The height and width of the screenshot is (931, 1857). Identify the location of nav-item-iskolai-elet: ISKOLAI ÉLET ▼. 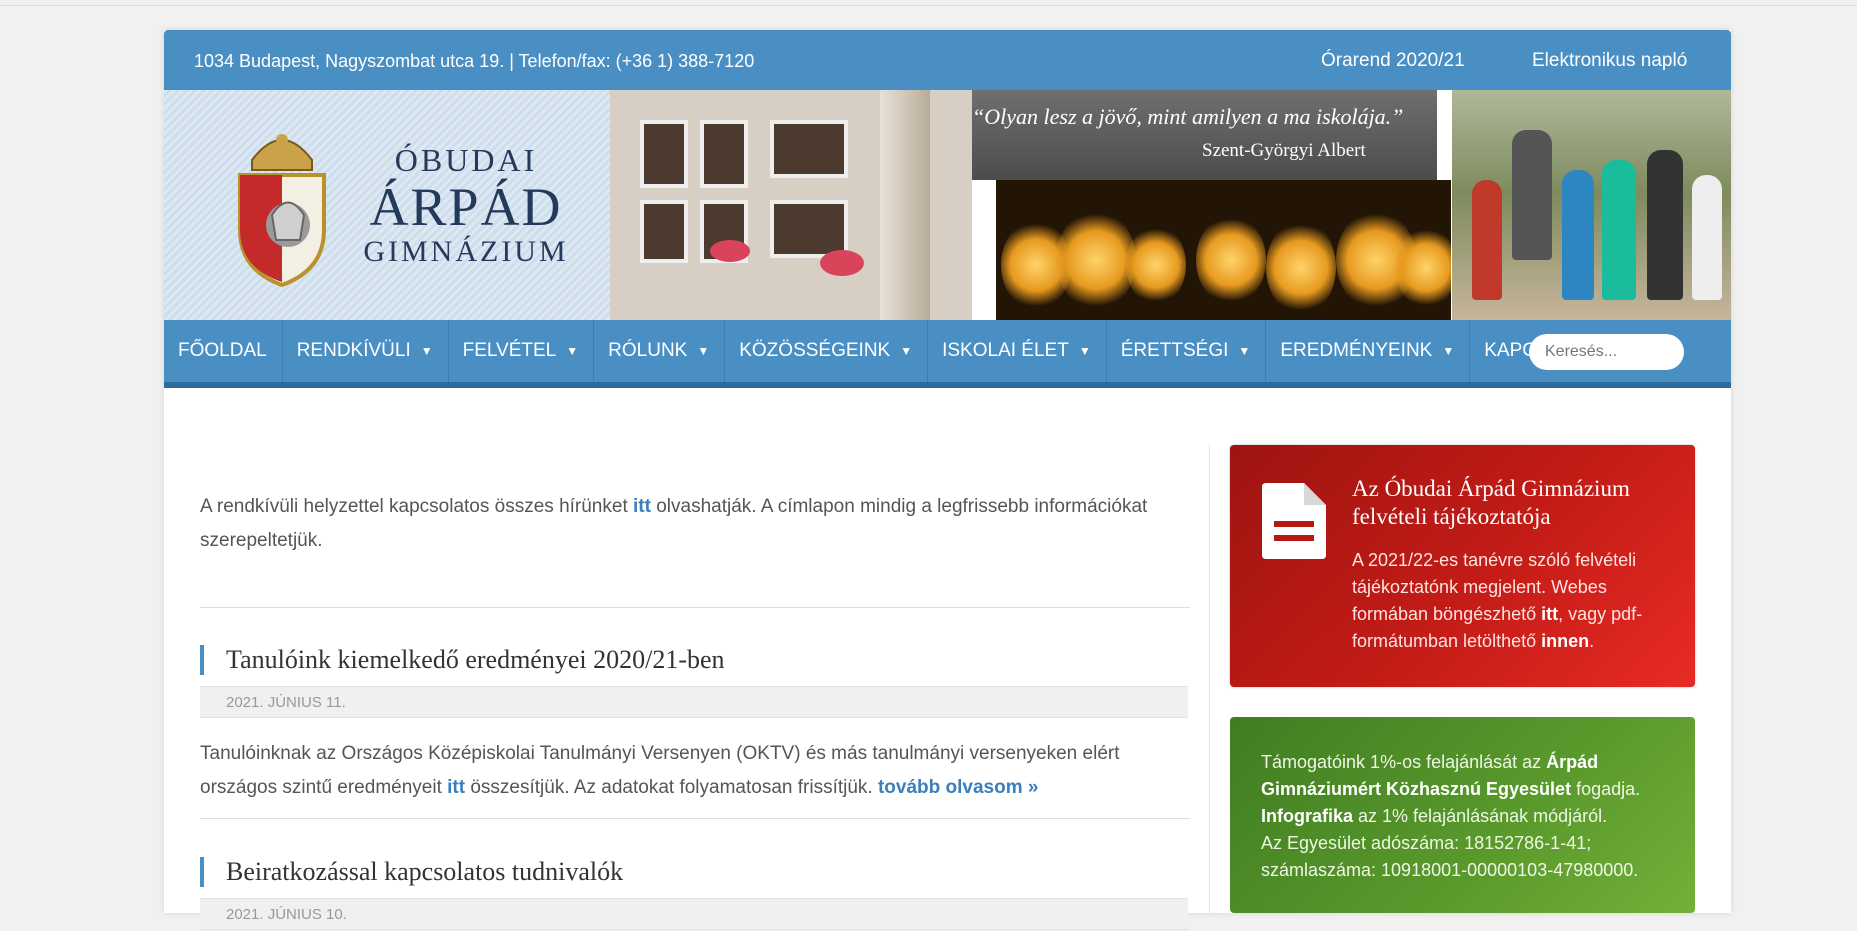
(1017, 351).